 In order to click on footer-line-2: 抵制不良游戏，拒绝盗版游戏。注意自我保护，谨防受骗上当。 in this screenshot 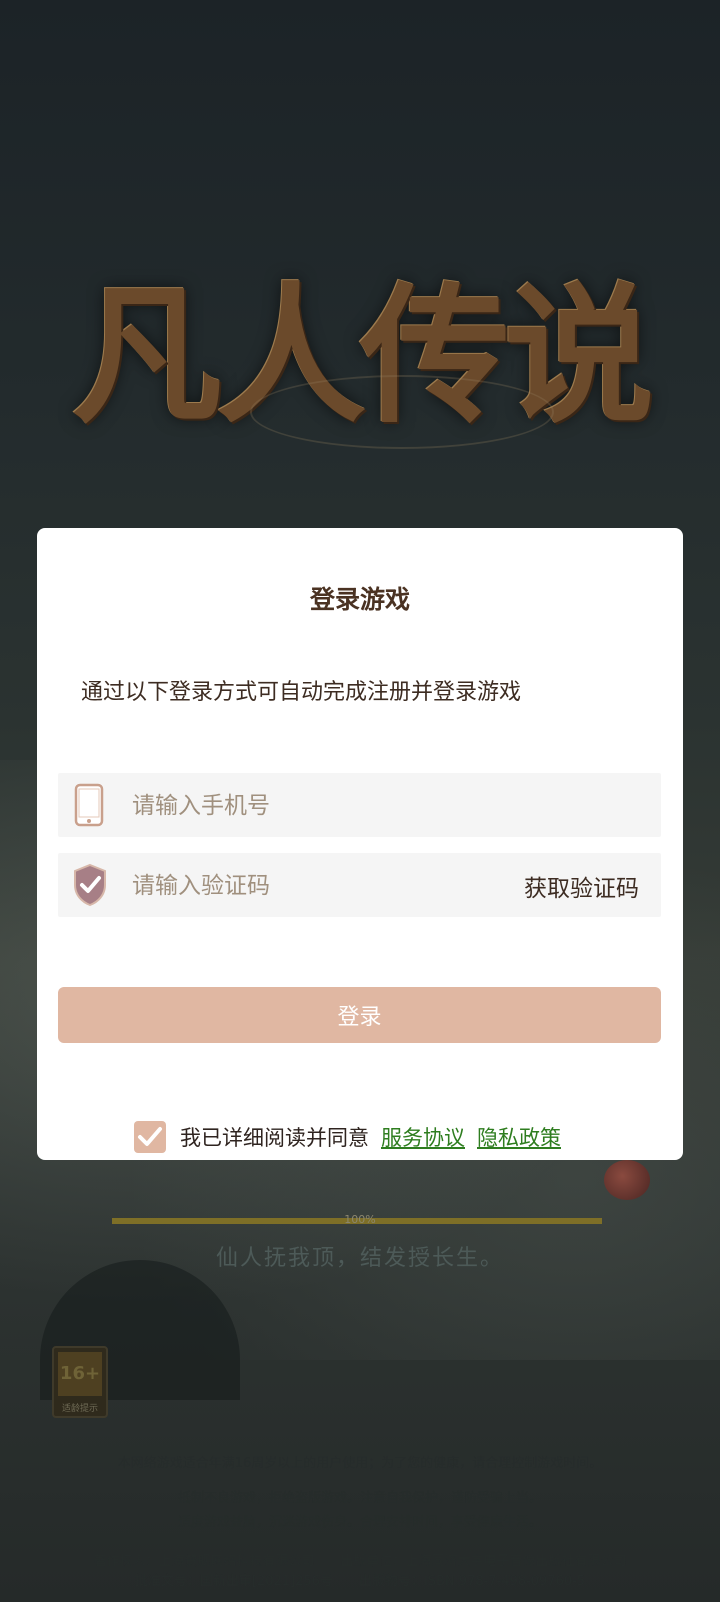, I will do `click(359, 1498)`.